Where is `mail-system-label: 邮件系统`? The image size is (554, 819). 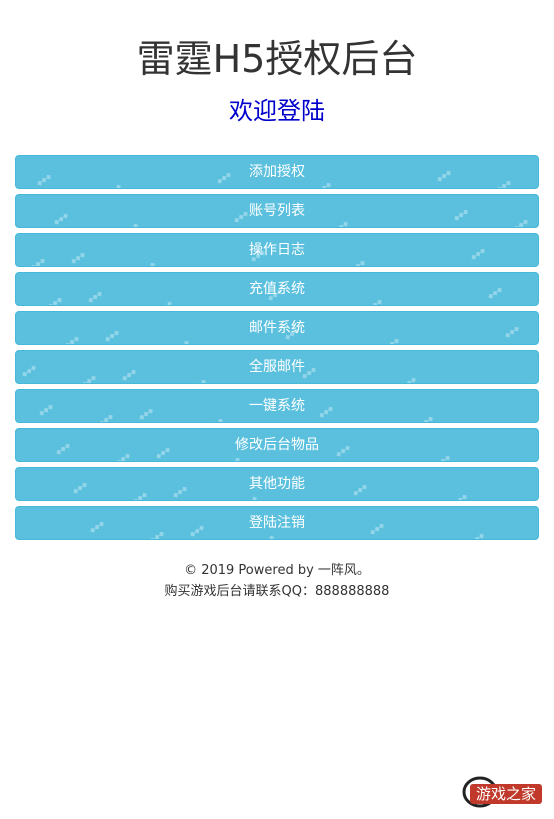 mail-system-label: 邮件系统 is located at coordinates (277, 328).